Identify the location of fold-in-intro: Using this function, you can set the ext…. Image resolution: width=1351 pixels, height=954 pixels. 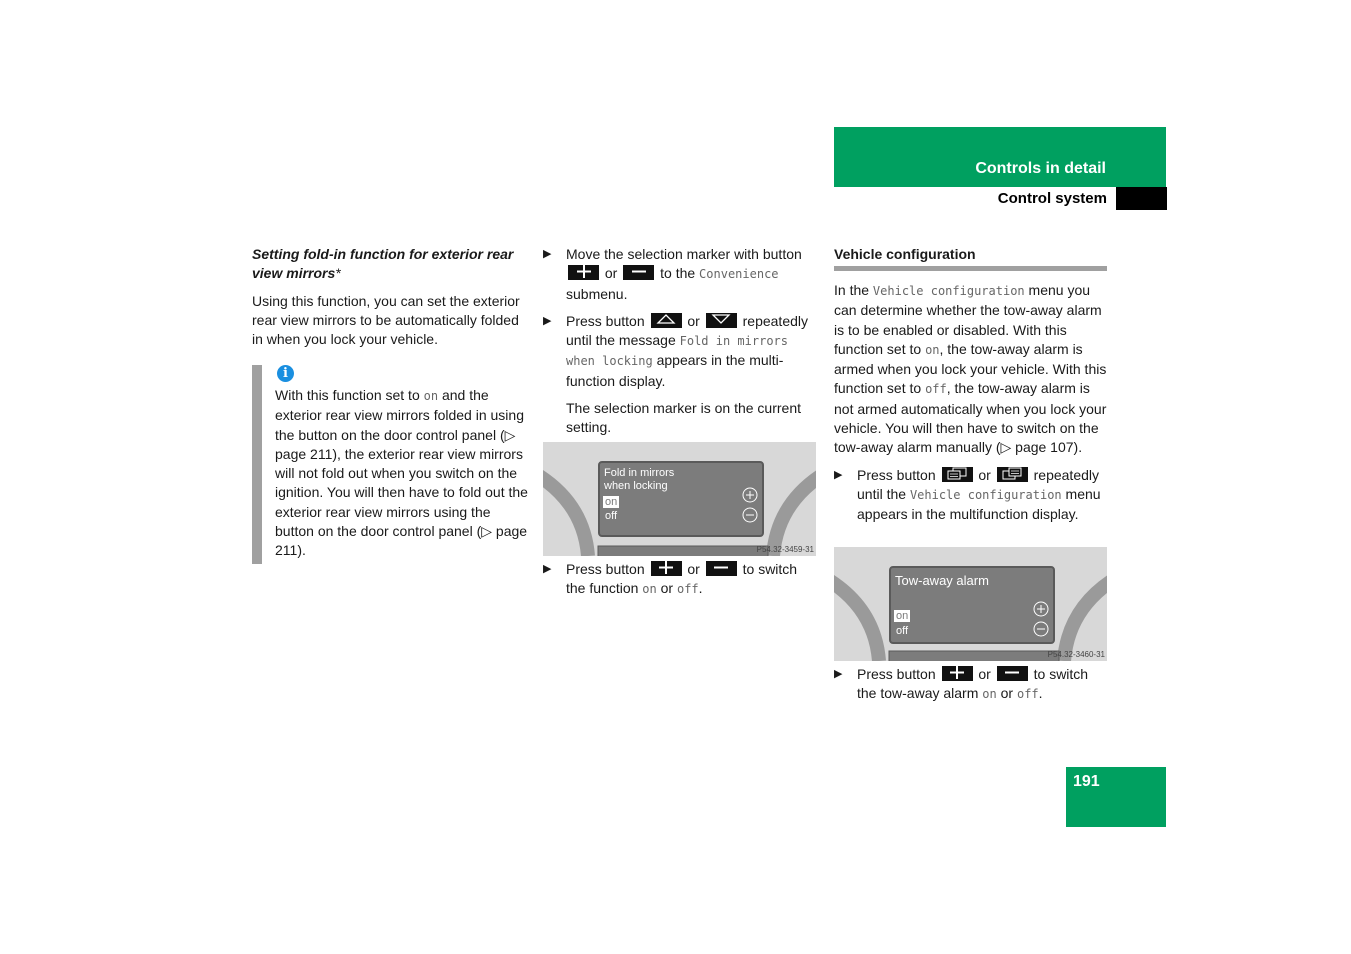
(386, 320).